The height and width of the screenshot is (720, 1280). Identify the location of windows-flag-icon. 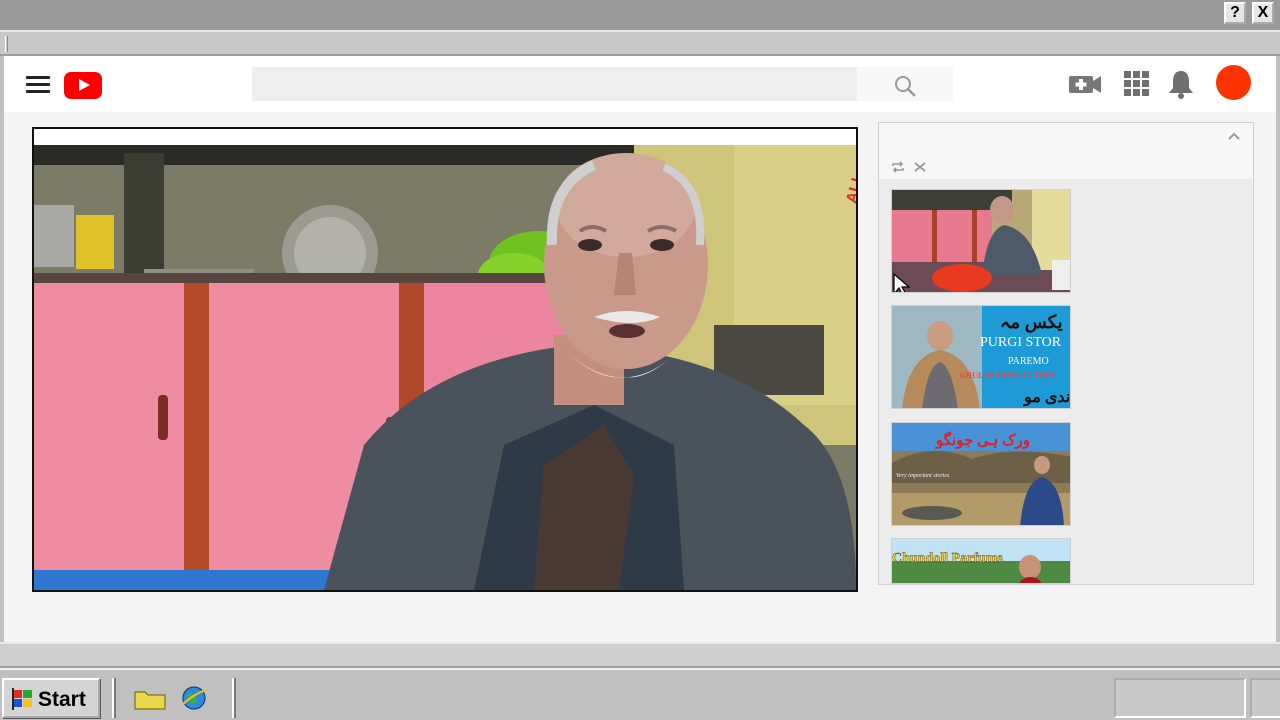
(22, 699).